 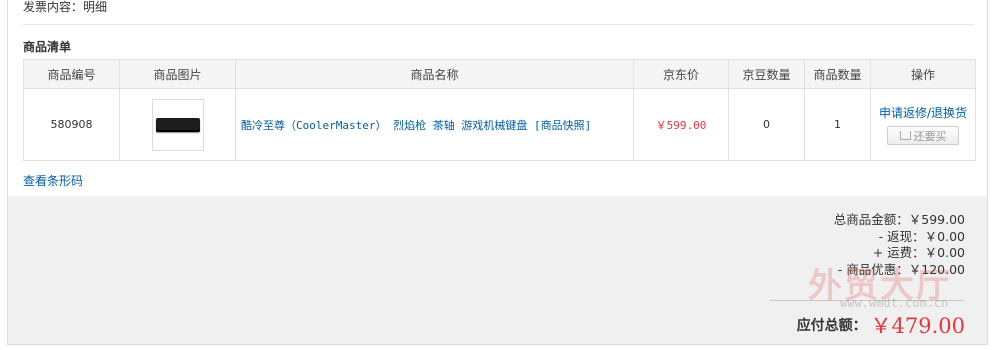 I want to click on column-header: 京东价, so click(x=681, y=74).